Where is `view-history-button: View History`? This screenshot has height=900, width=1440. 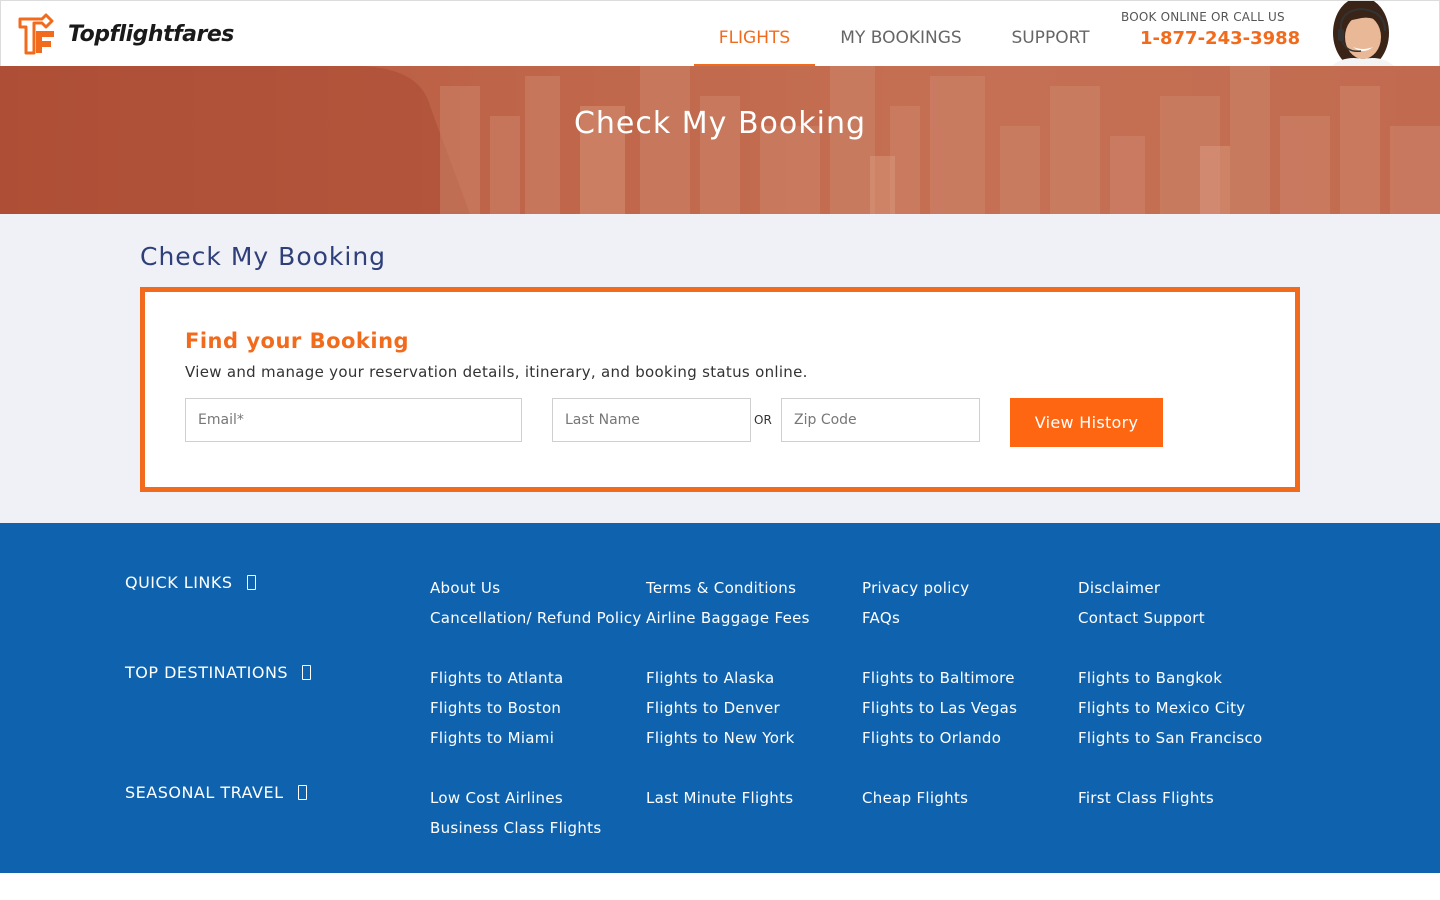 view-history-button: View History is located at coordinates (1086, 422).